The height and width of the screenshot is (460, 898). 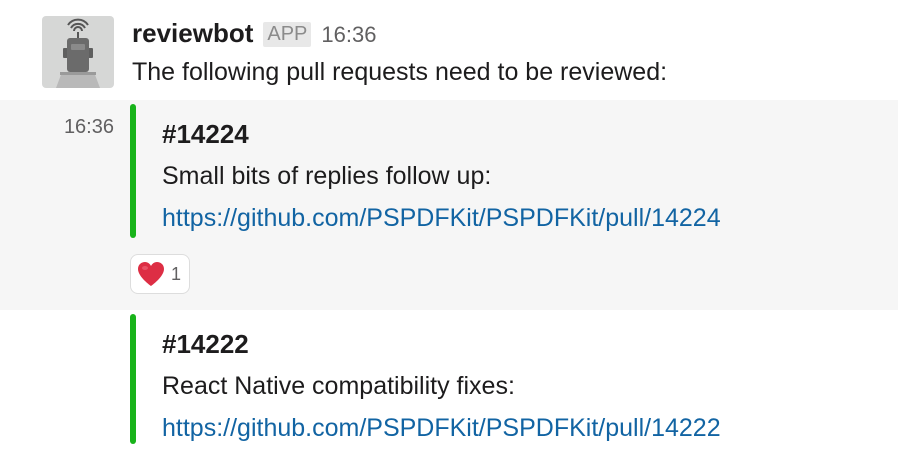 I want to click on attachment-title: #14222, so click(x=205, y=344).